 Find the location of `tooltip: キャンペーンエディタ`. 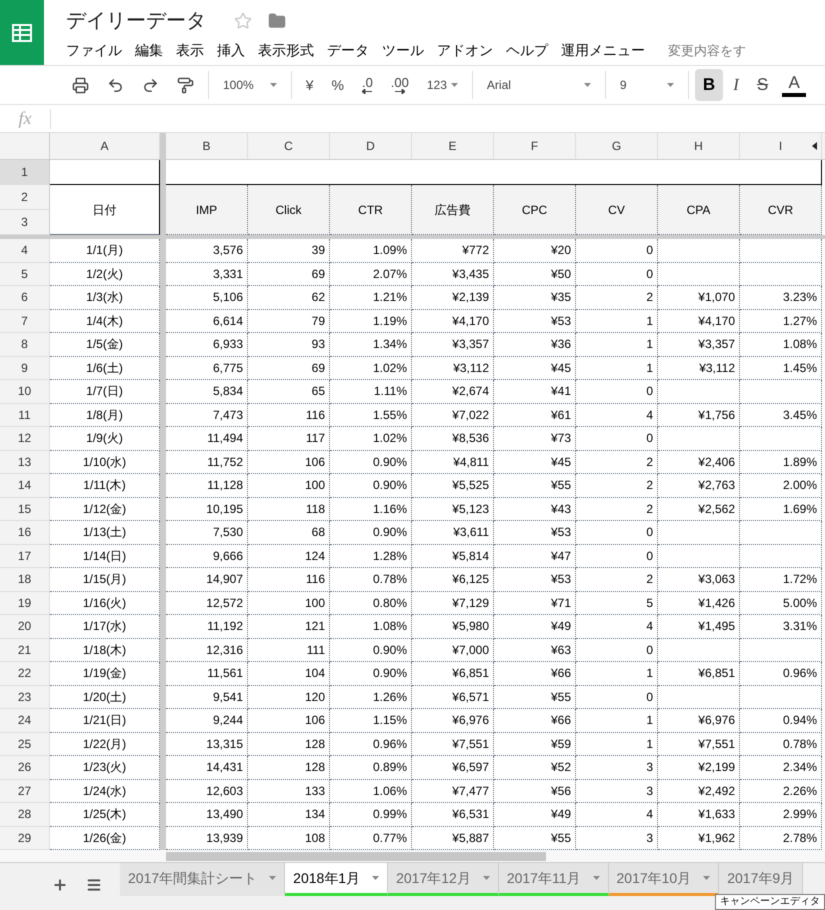

tooltip: キャンペーンエディタ is located at coordinates (770, 902).